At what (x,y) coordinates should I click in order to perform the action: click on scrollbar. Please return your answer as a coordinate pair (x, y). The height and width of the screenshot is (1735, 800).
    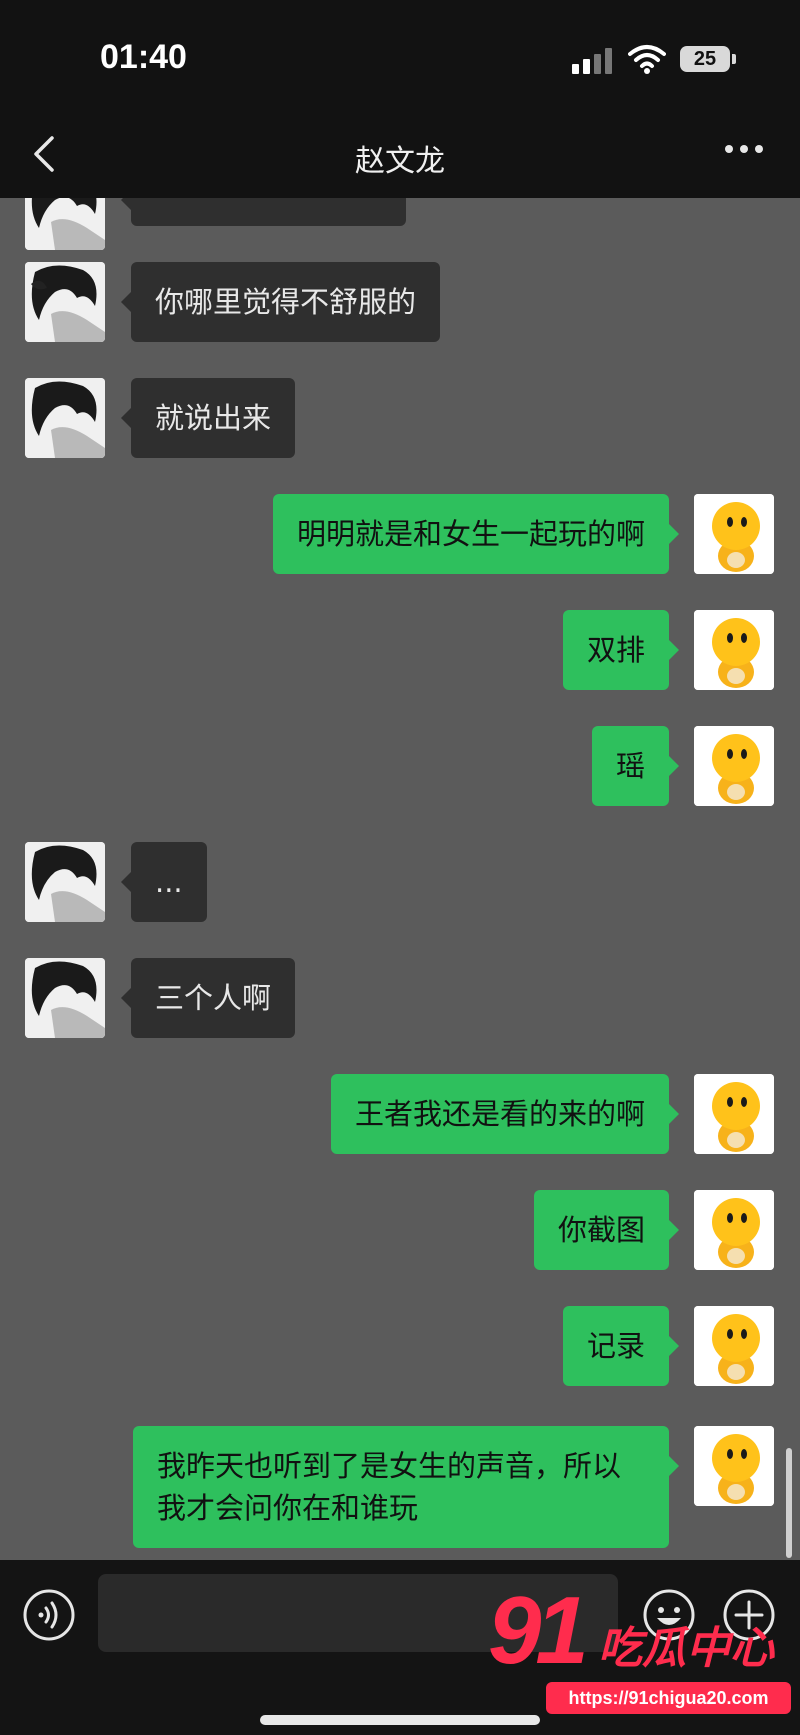
    Looking at the image, I should click on (789, 1503).